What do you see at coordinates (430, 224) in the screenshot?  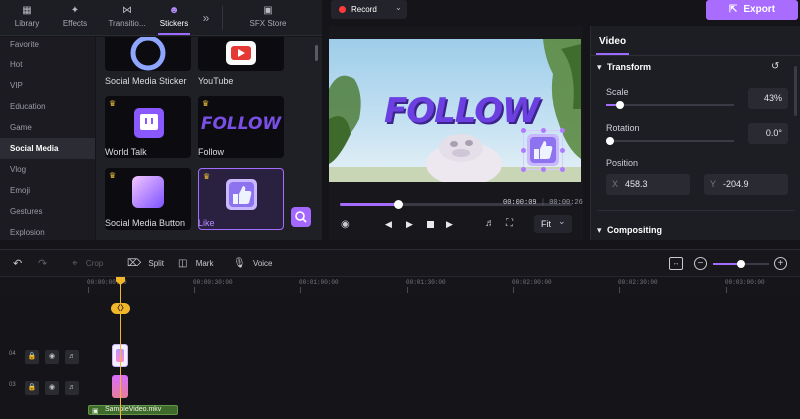 I see `stop-icon` at bounding box center [430, 224].